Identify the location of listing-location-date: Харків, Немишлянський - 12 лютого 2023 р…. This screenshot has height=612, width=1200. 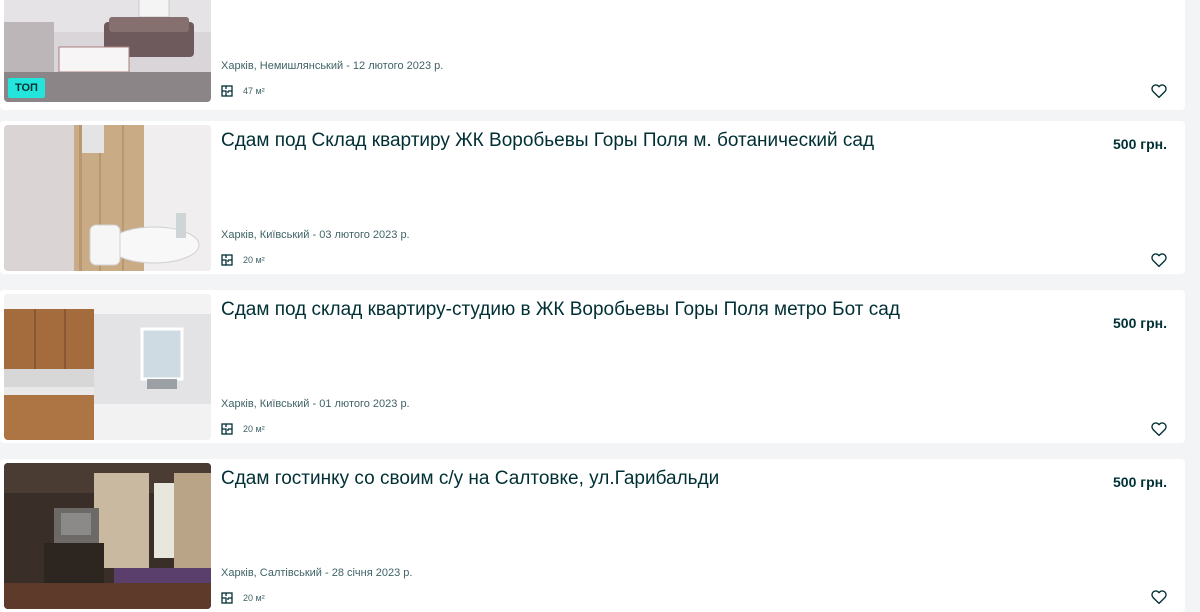
(332, 66).